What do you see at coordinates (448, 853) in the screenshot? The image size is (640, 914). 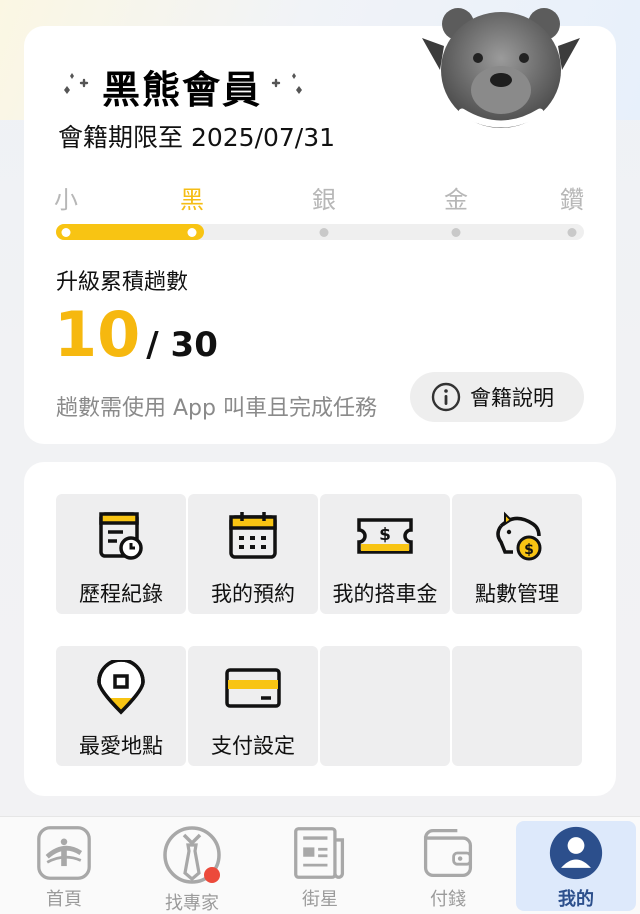 I see `wallet-icon` at bounding box center [448, 853].